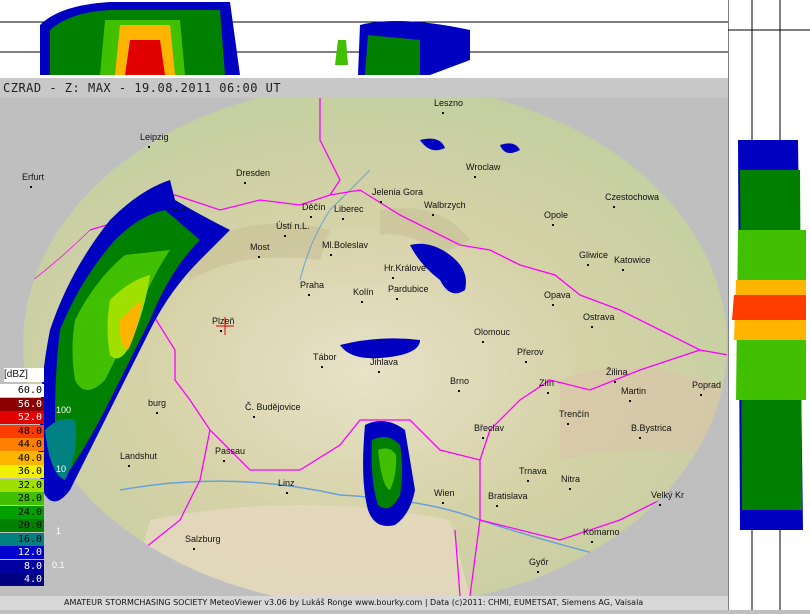 This screenshot has width=810, height=614. I want to click on legend-level: 28.0, so click(22, 498).